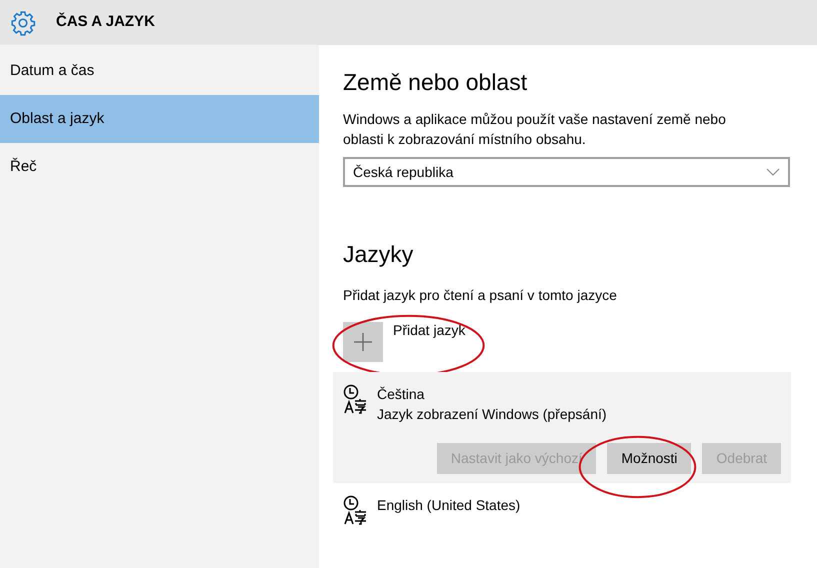 The image size is (817, 568). I want to click on language-button: Možnosti, so click(649, 458).